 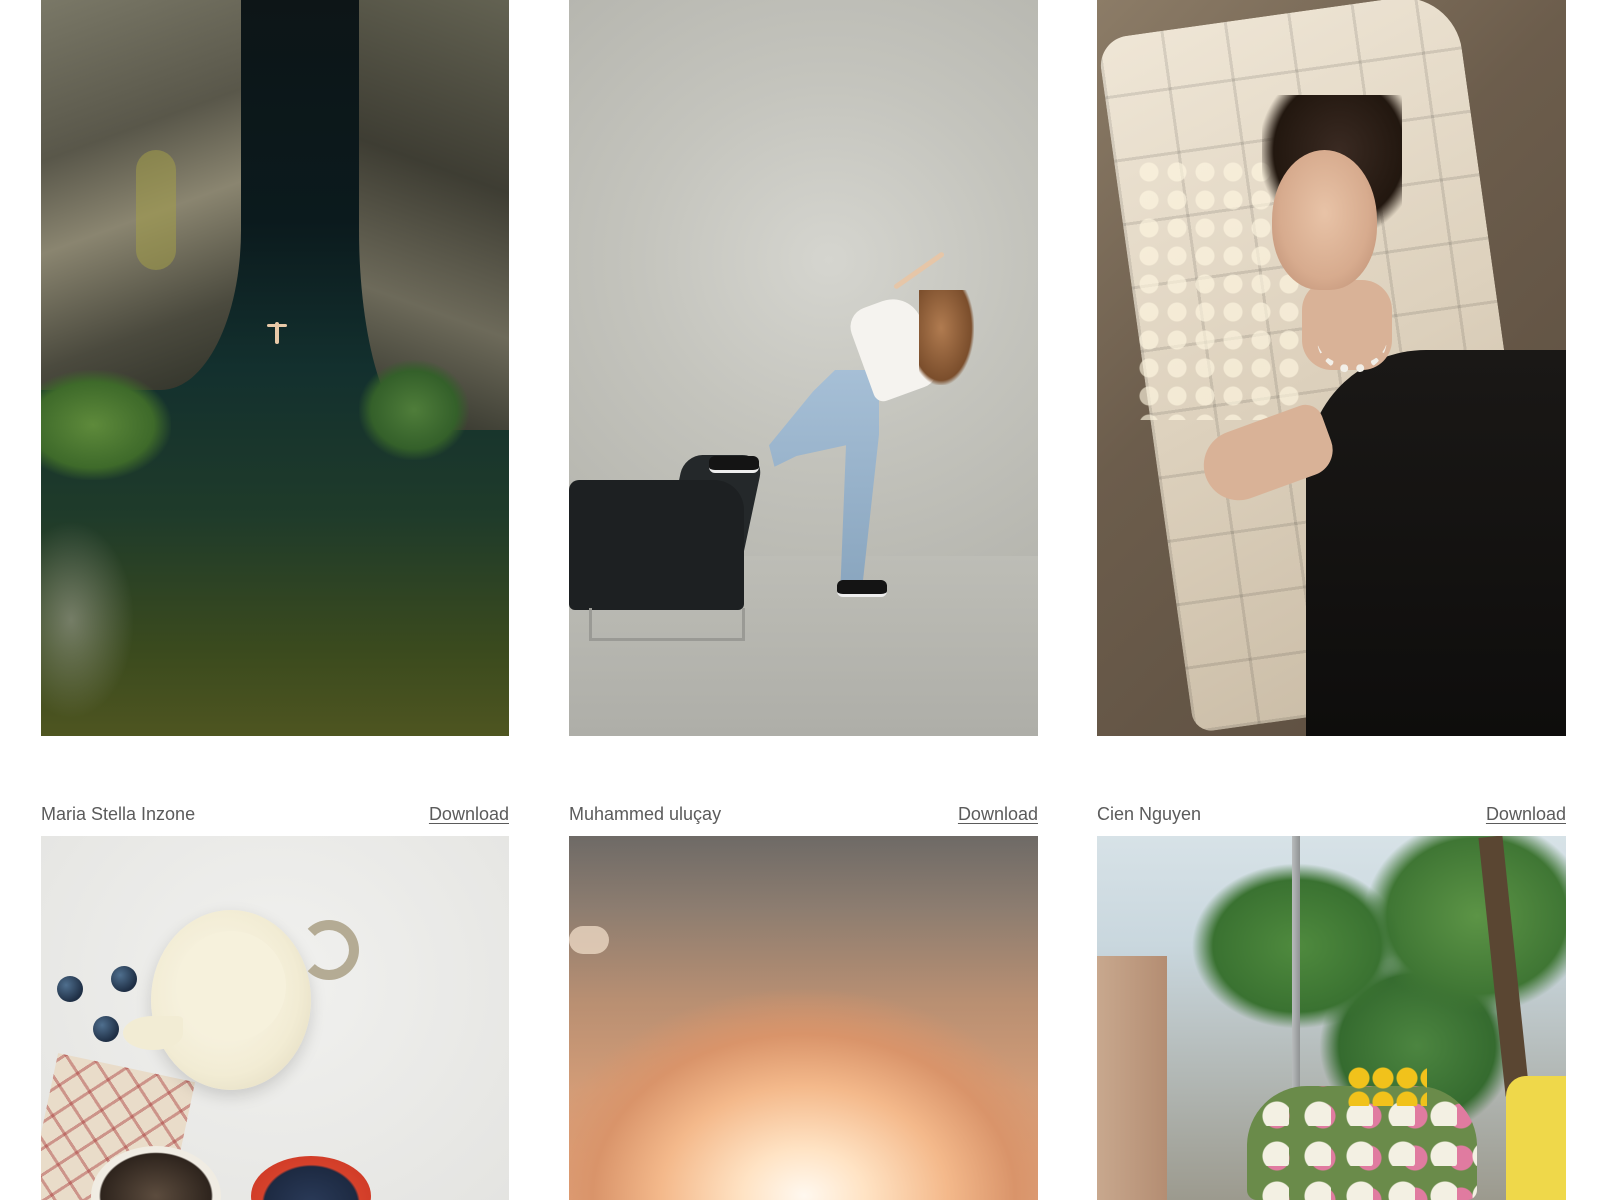 I want to click on cloud, so click(x=589, y=940).